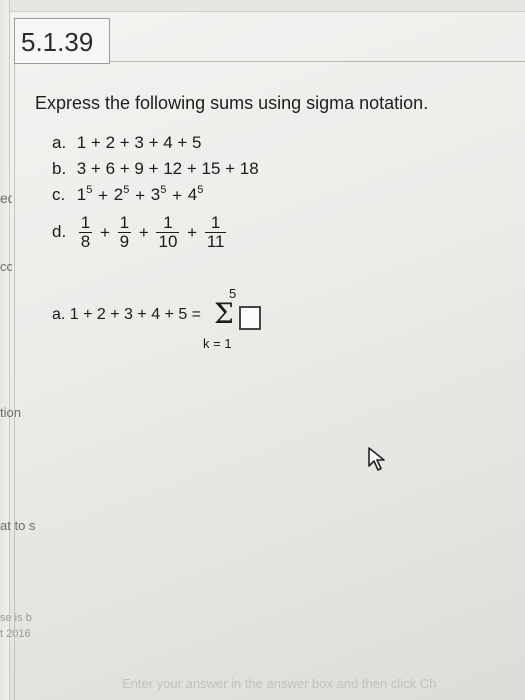  Describe the element at coordinates (16, 618) in the screenshot. I see `adjacent-panel-fragment: se is b` at that location.